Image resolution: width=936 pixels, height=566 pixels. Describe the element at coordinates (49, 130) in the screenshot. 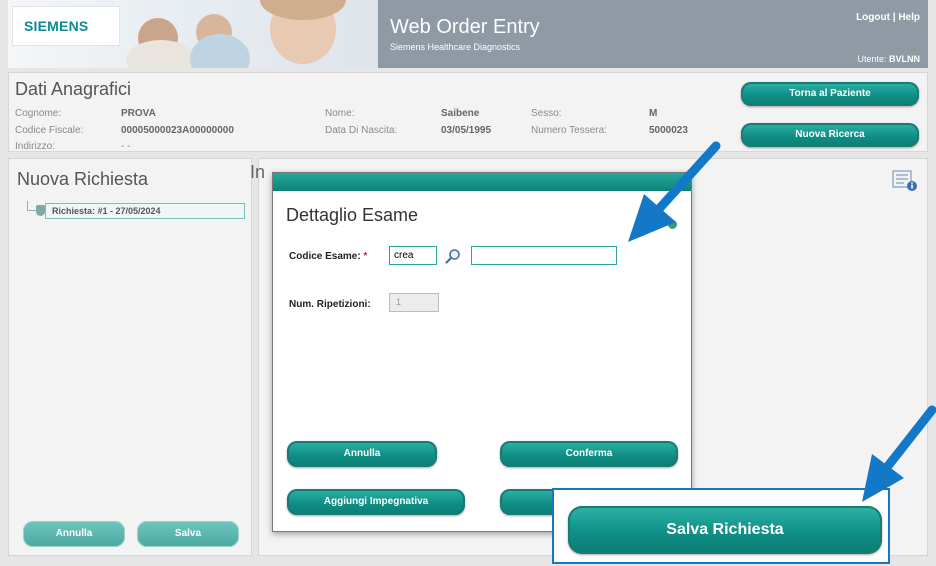

I see `cf-label: Codice Fiscale:` at that location.